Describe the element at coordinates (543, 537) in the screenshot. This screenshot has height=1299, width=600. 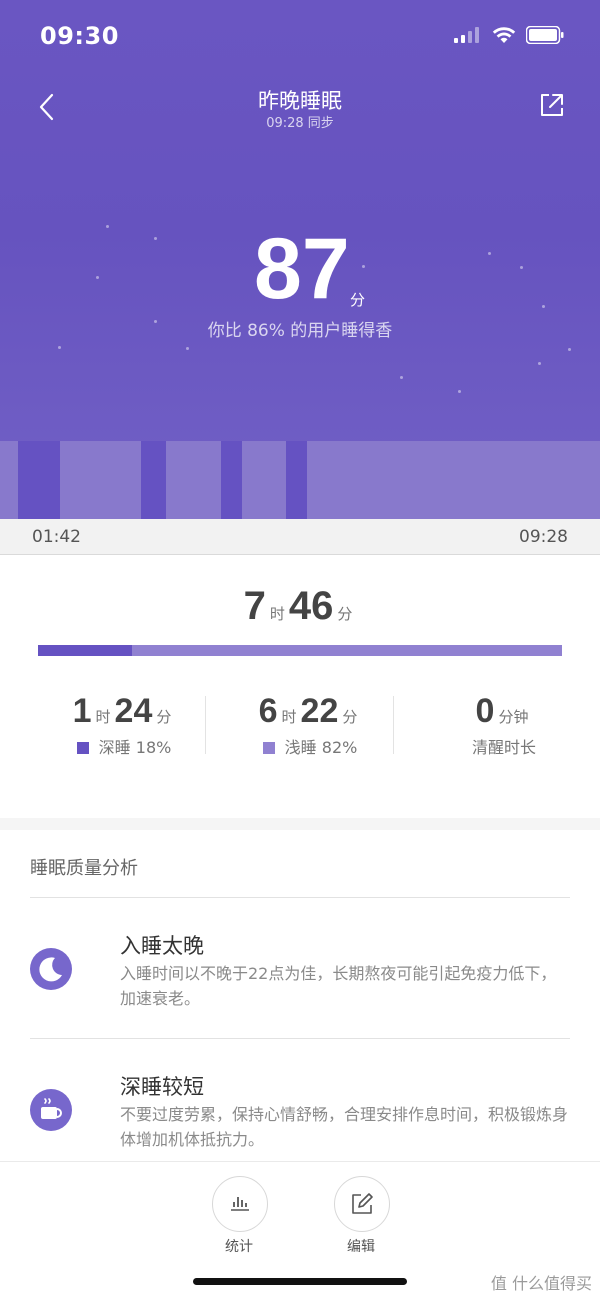
I see `sleep-end-time: 09:28` at that location.